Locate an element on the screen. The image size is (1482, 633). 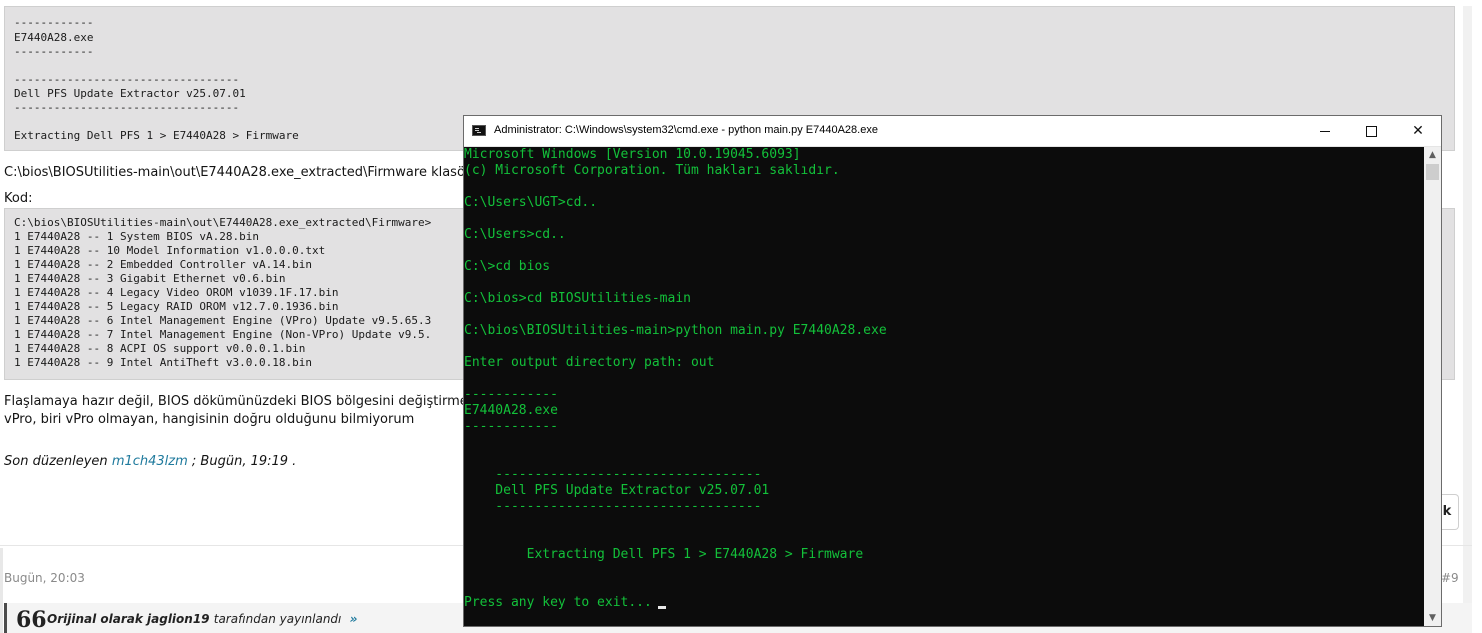
edited-user-link: m1ch43lzm is located at coordinates (150, 461).